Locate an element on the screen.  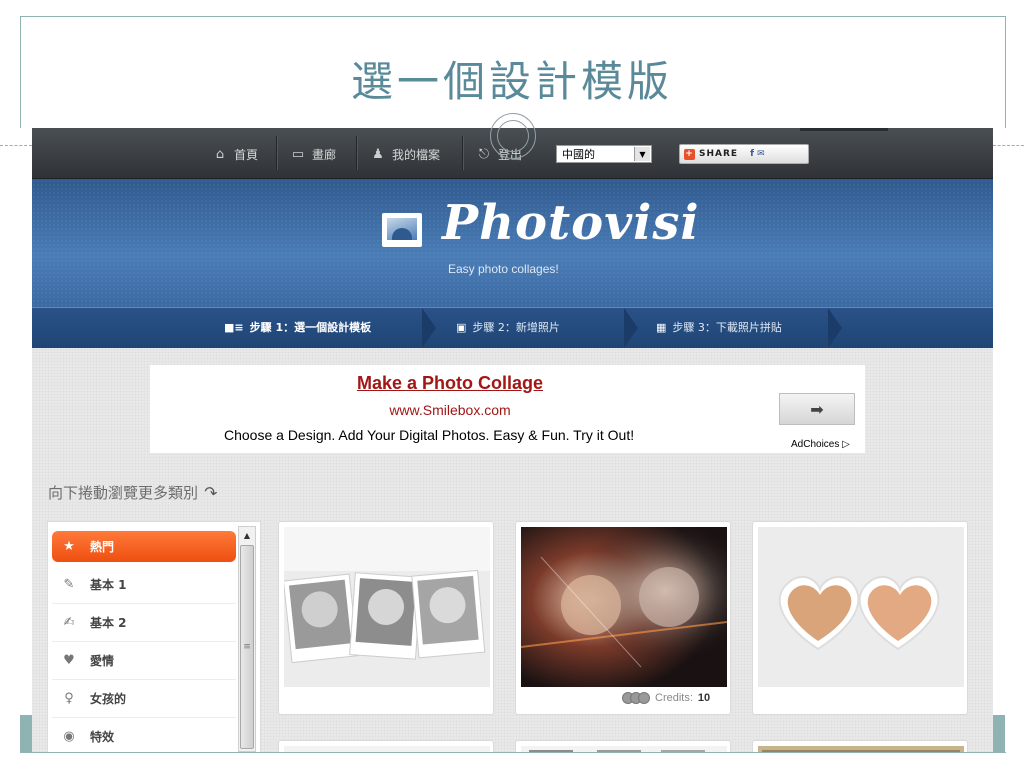
nav-gallery: ▭ 畫廊 is located at coordinates (313, 154).